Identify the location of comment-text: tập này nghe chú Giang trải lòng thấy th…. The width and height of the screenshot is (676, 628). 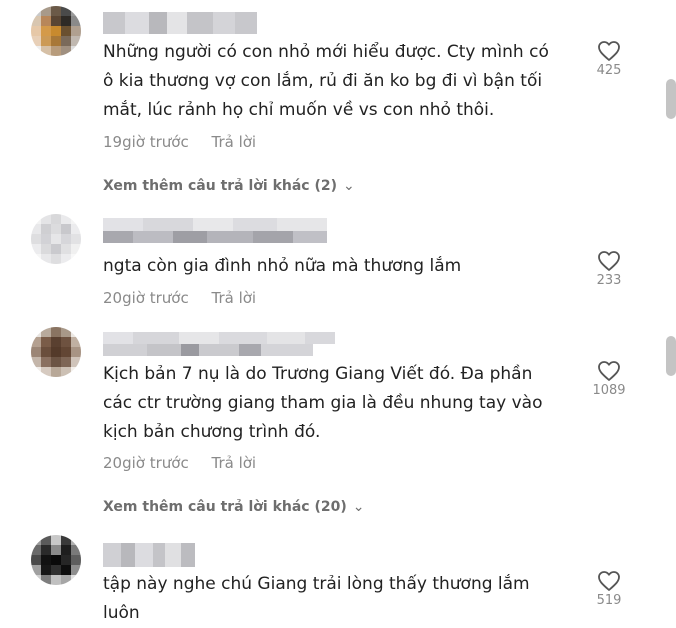
(316, 598).